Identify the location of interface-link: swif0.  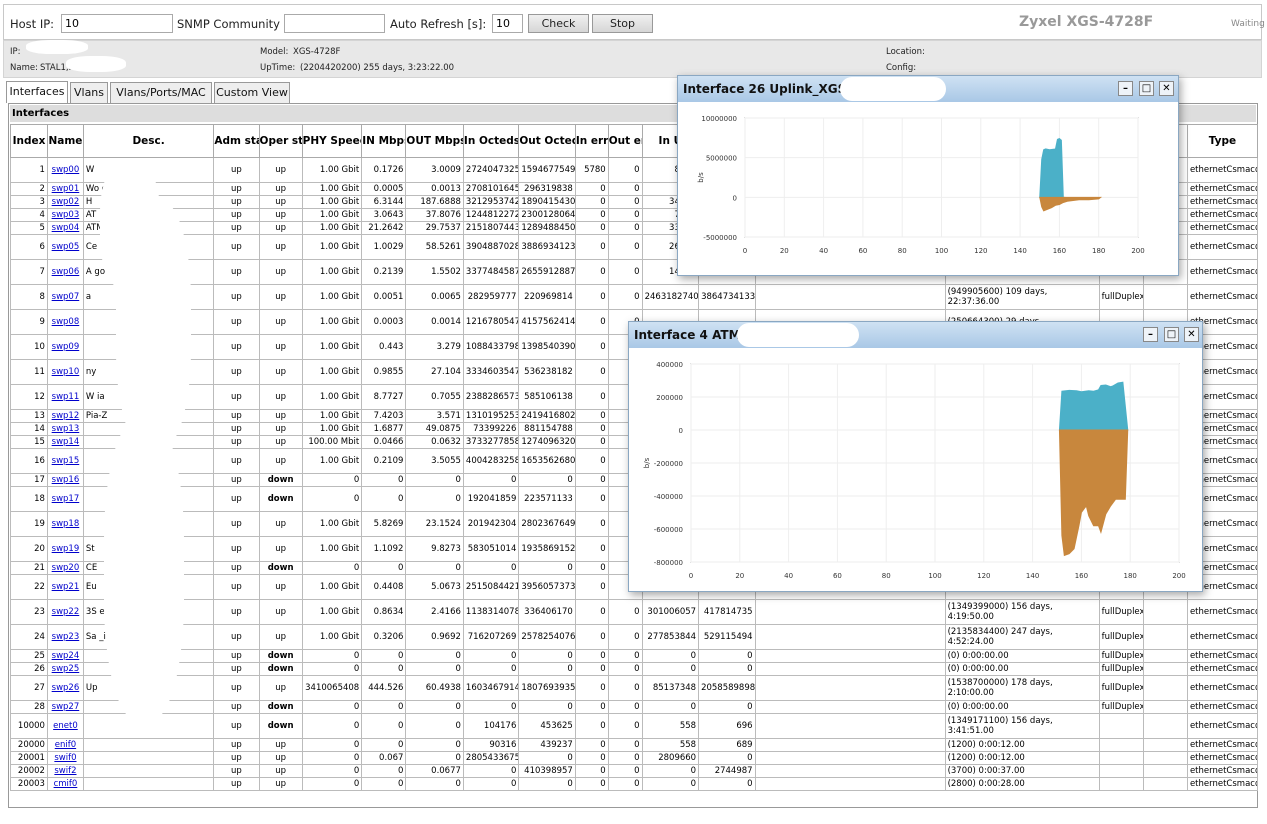
(65, 758).